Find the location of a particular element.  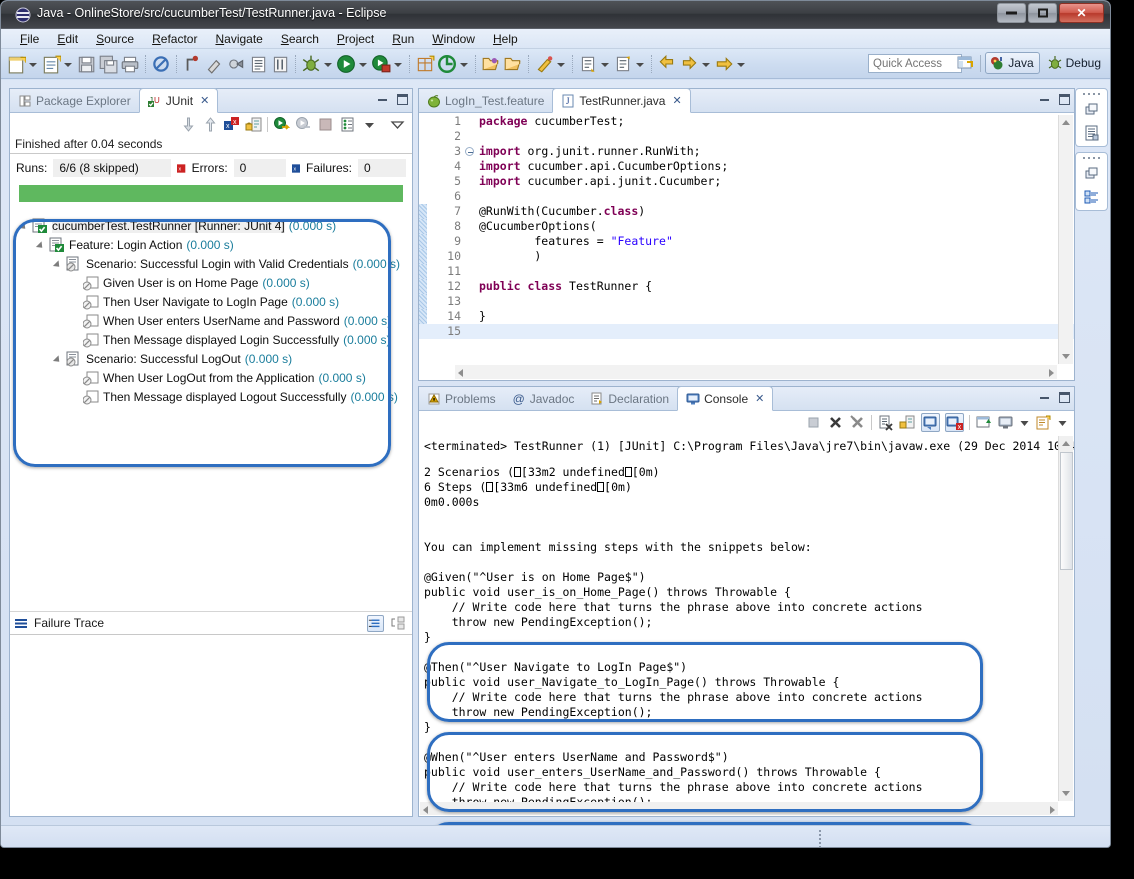

link-icon is located at coordinates (236, 64).